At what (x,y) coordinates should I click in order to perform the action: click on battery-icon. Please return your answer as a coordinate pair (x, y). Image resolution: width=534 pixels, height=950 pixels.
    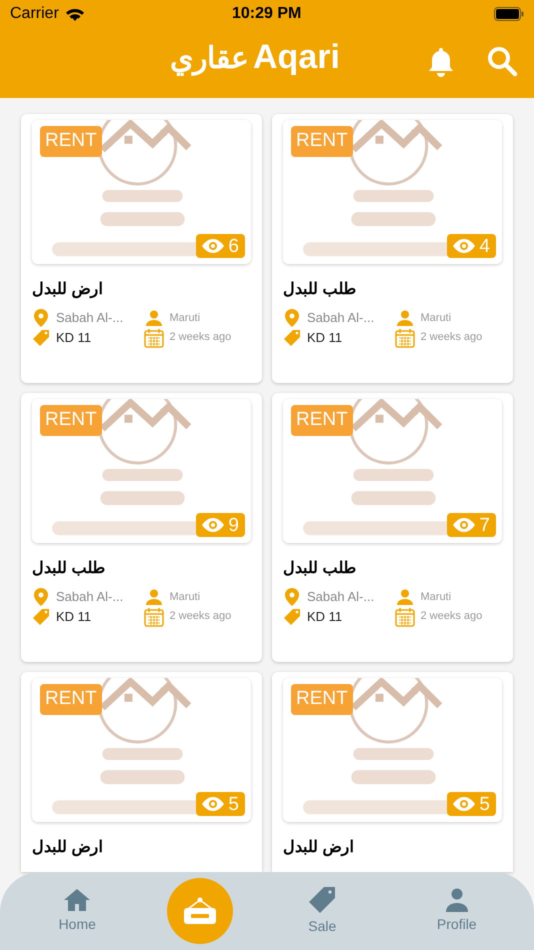
    Looking at the image, I should click on (509, 14).